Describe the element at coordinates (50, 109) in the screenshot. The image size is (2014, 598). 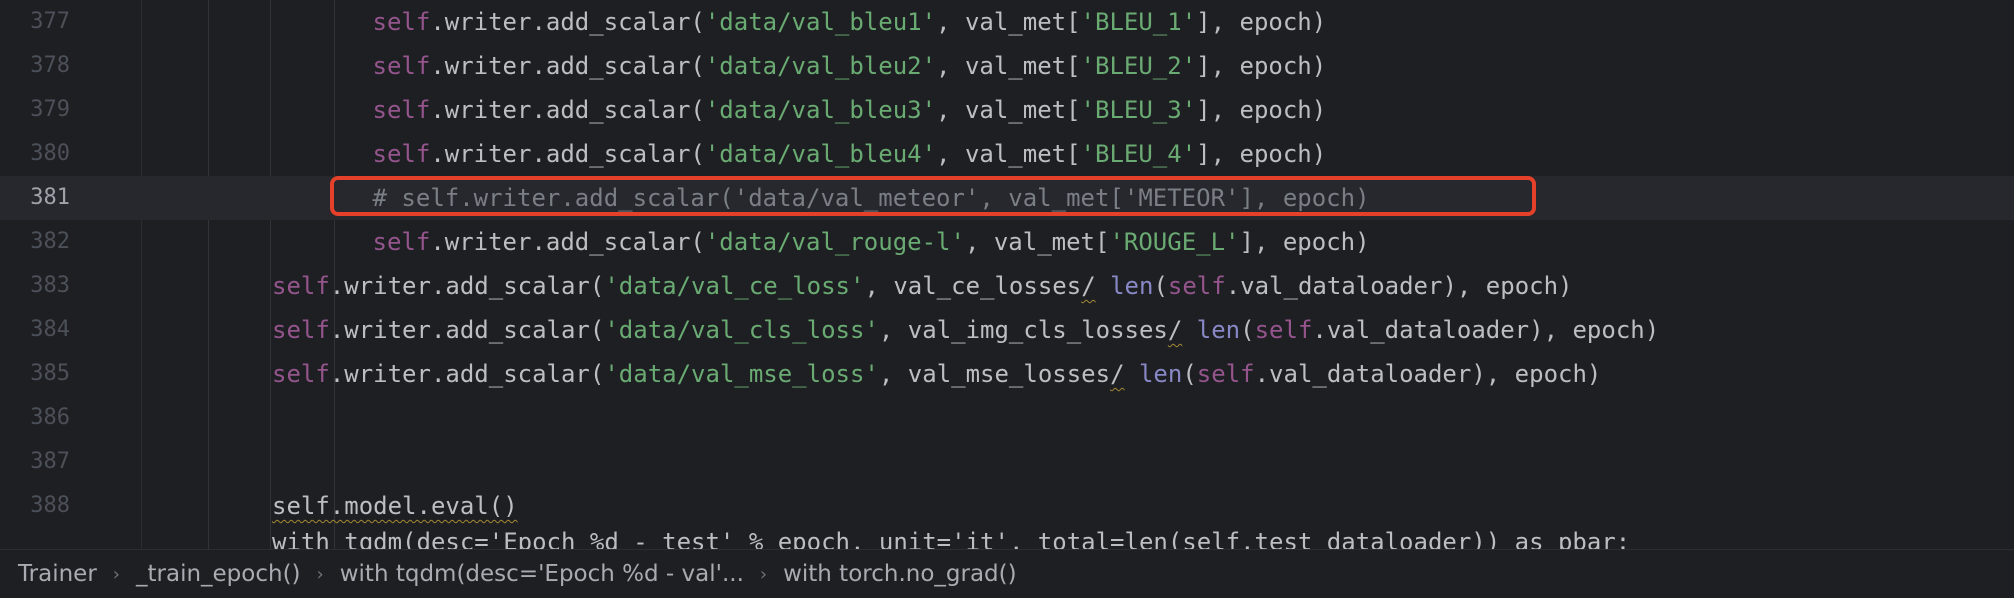
I see `line-number: 379` at that location.